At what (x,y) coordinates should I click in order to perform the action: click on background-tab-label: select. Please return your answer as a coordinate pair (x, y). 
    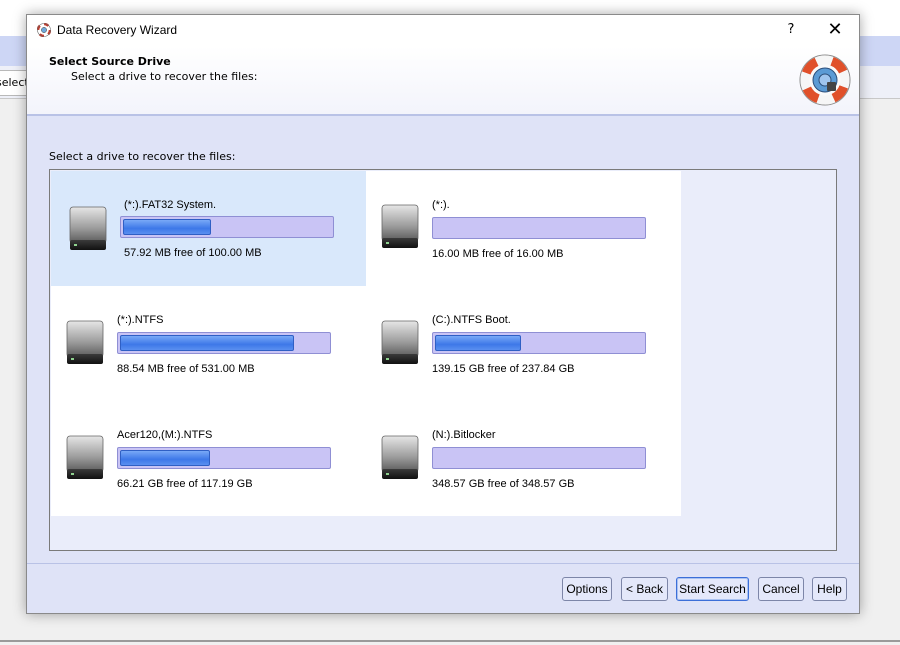
    Looking at the image, I should click on (14, 82).